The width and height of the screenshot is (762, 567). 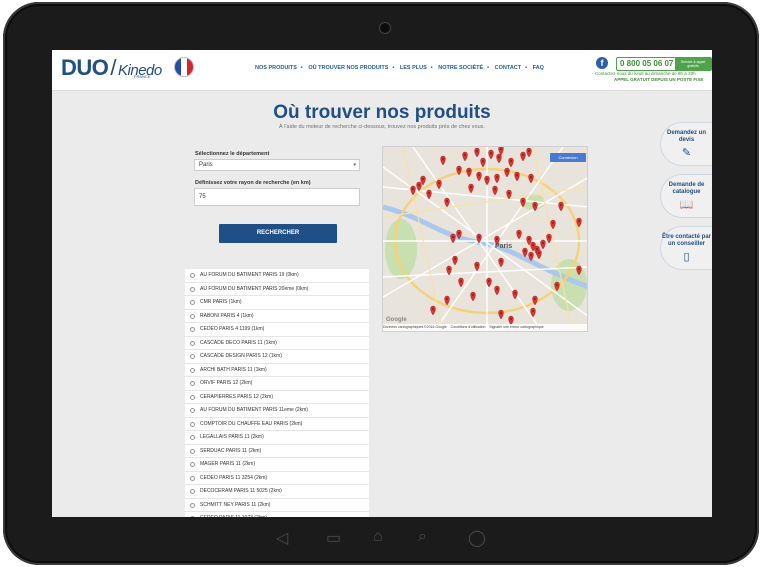 What do you see at coordinates (232, 329) in the screenshot?
I see `result-label: CEDEO PARIS 4 1199 (1km)` at bounding box center [232, 329].